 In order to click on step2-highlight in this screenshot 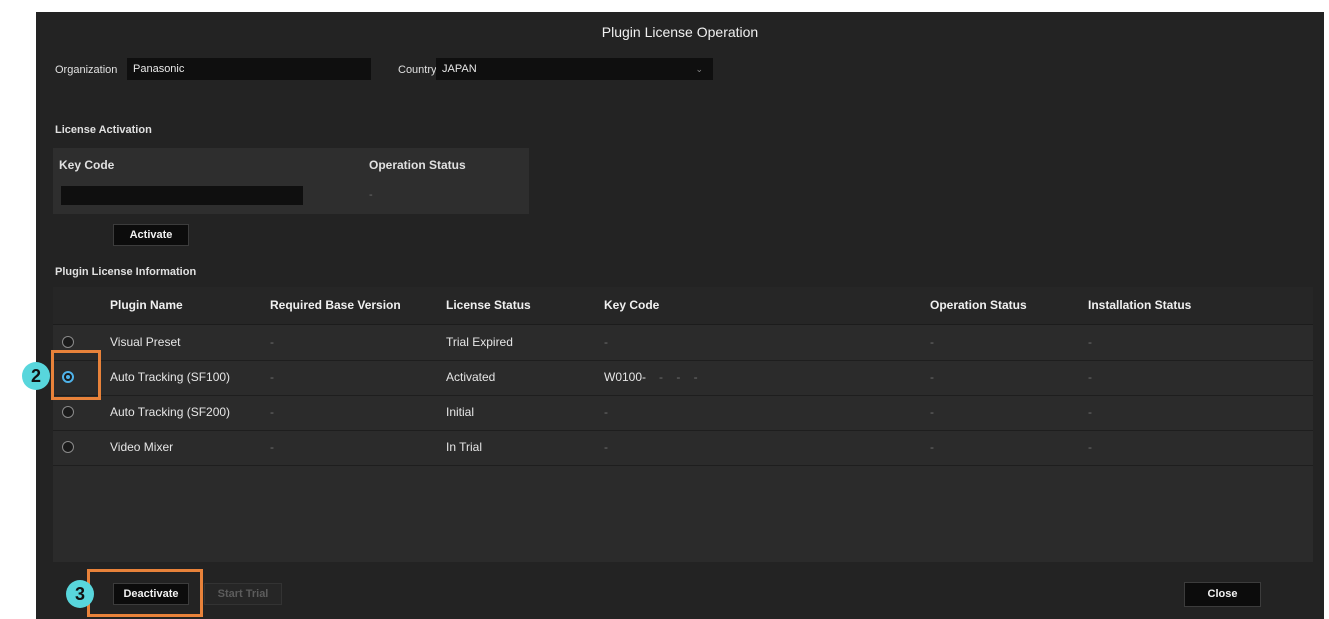, I will do `click(76, 375)`.